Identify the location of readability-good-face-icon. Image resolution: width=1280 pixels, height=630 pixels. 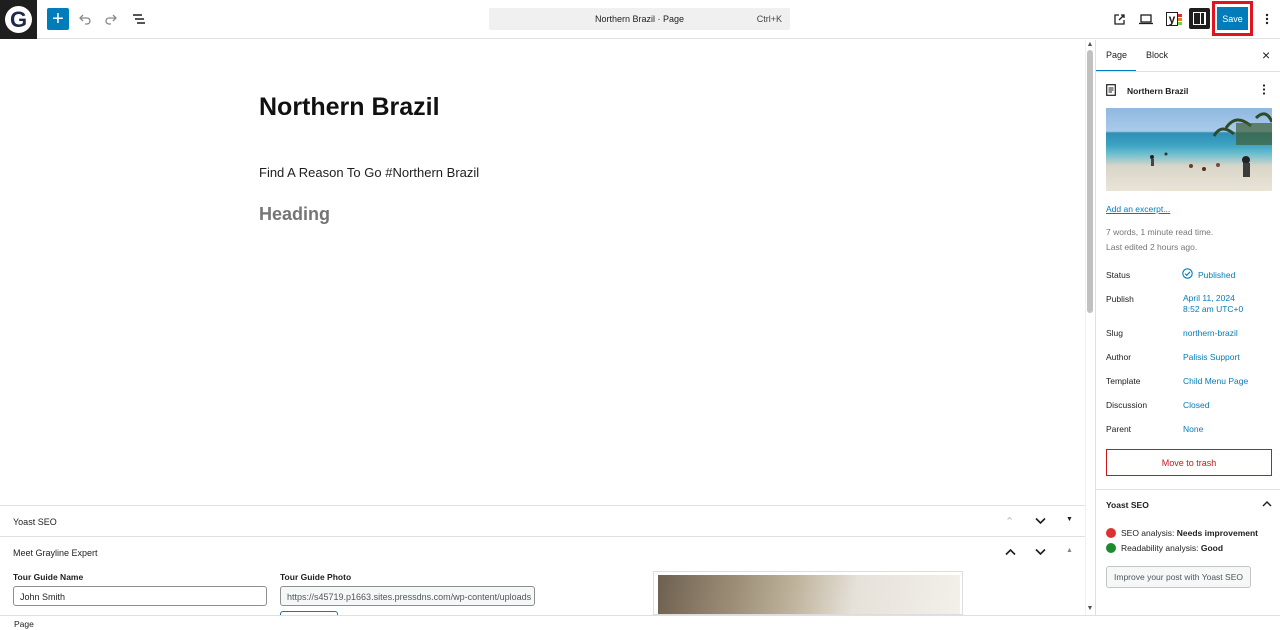
(1111, 548).